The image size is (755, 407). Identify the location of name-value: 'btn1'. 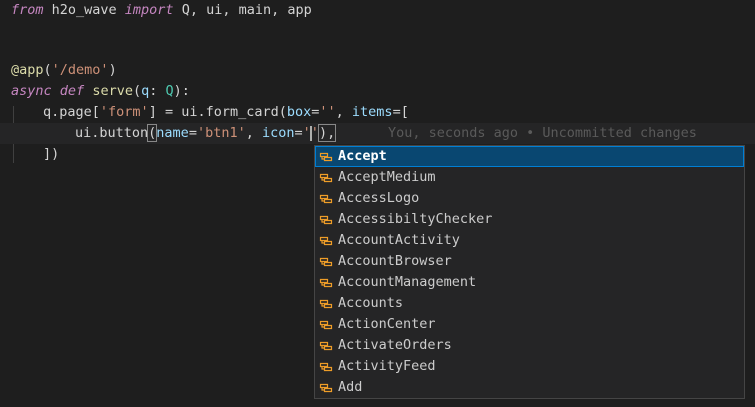
(221, 133).